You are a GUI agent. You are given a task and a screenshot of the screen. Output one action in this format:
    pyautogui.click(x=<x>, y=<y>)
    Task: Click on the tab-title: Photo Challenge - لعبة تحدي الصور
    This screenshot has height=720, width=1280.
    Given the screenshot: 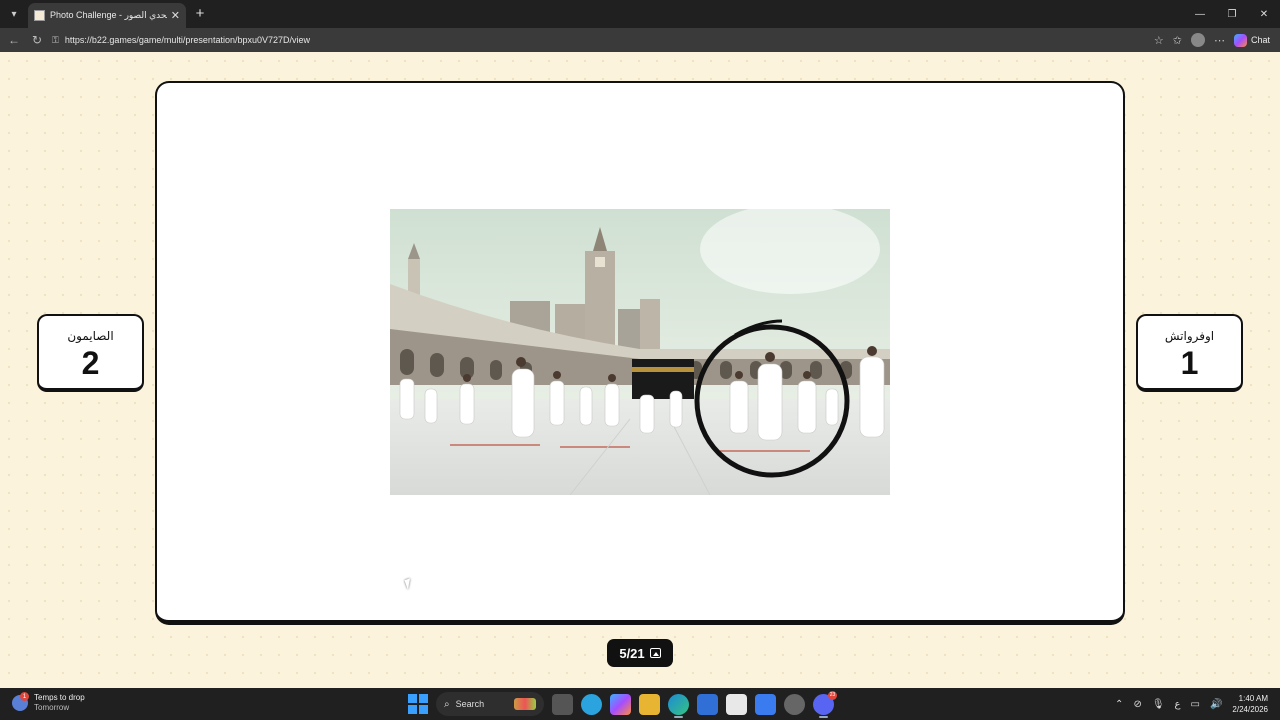 What is the action you would take?
    pyautogui.click(x=108, y=15)
    